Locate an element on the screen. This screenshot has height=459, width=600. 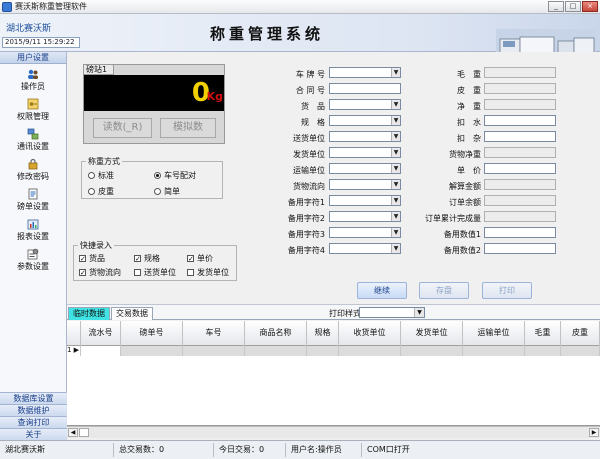
field-label-tare: 皮 重 is located at coordinates (469, 90).